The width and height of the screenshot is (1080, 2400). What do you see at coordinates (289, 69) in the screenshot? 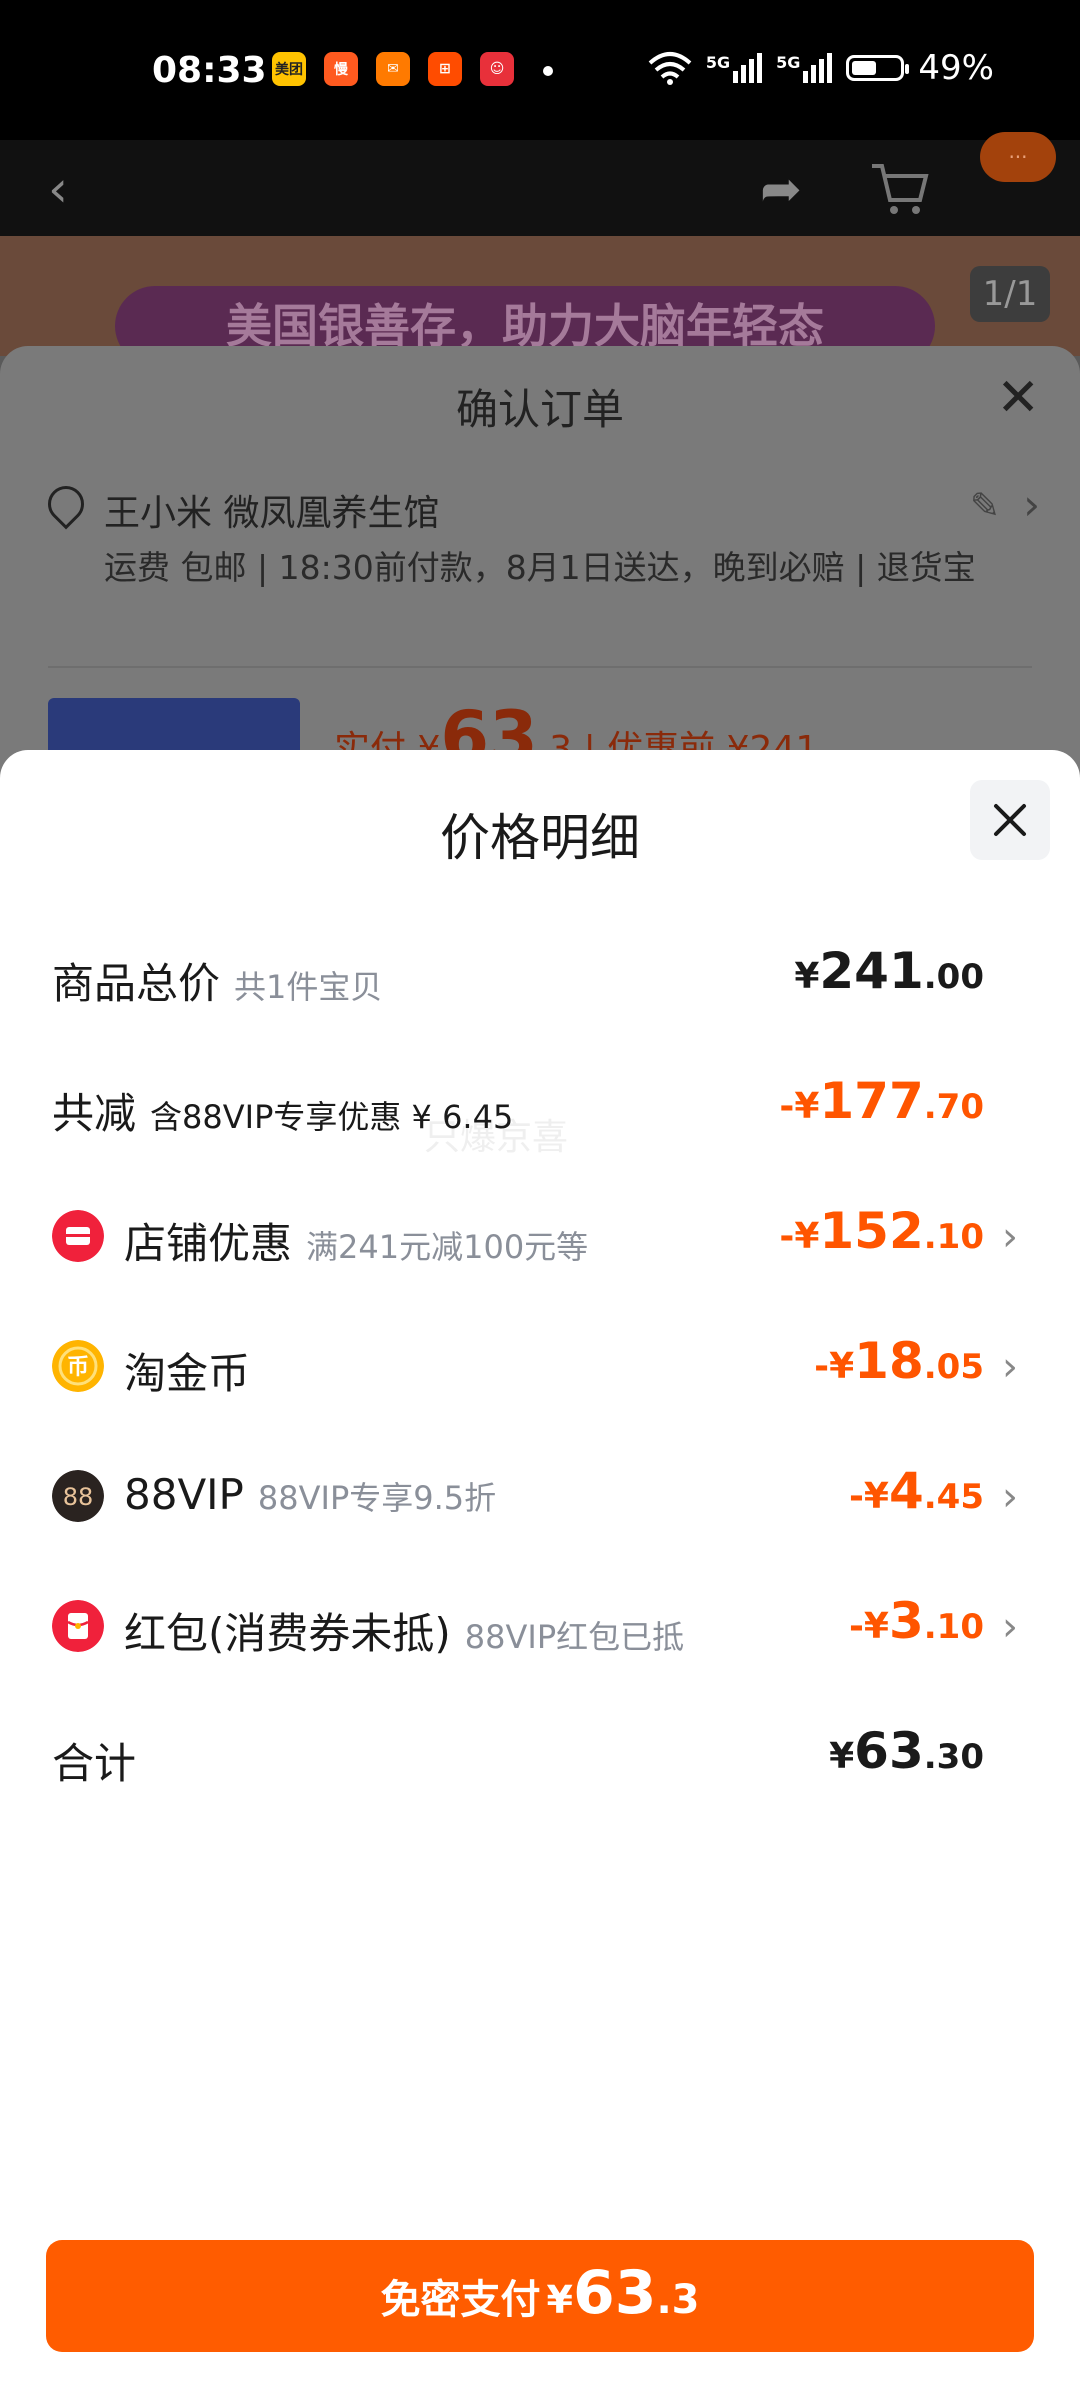
I see `meituan-app-icon: 美团` at bounding box center [289, 69].